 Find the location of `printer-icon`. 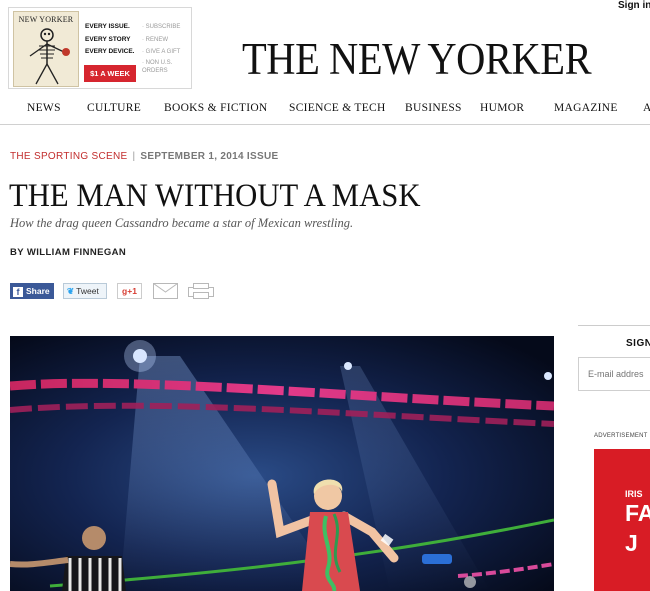

printer-icon is located at coordinates (201, 291).